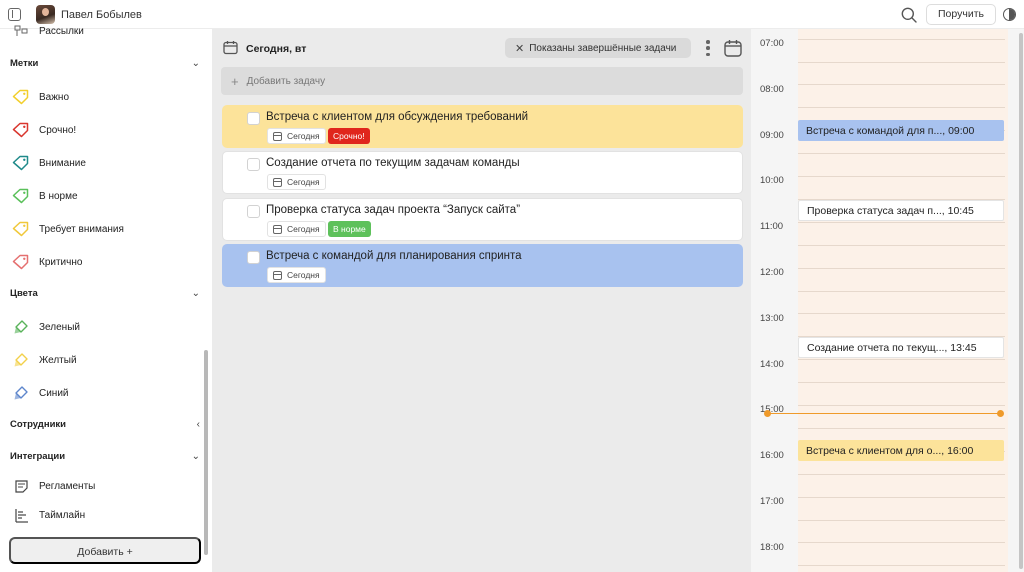 The height and width of the screenshot is (572, 1024). What do you see at coordinates (901, 347) in the screenshot?
I see `calendar-event: Создание отчета по текущ..., 13:45` at bounding box center [901, 347].